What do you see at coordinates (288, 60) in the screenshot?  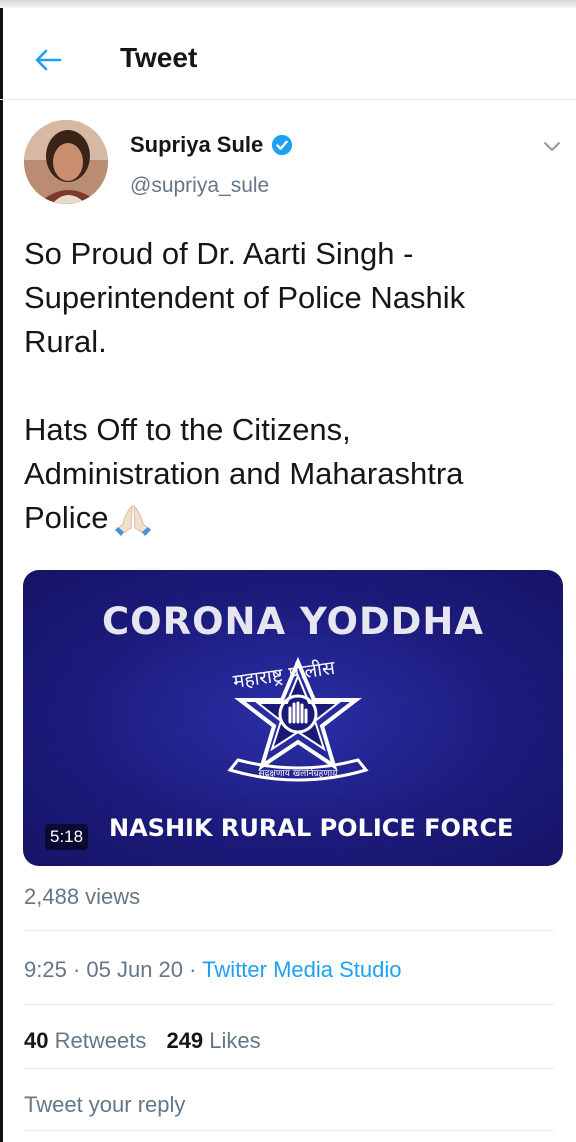 I see `top-bar: Tweet` at bounding box center [288, 60].